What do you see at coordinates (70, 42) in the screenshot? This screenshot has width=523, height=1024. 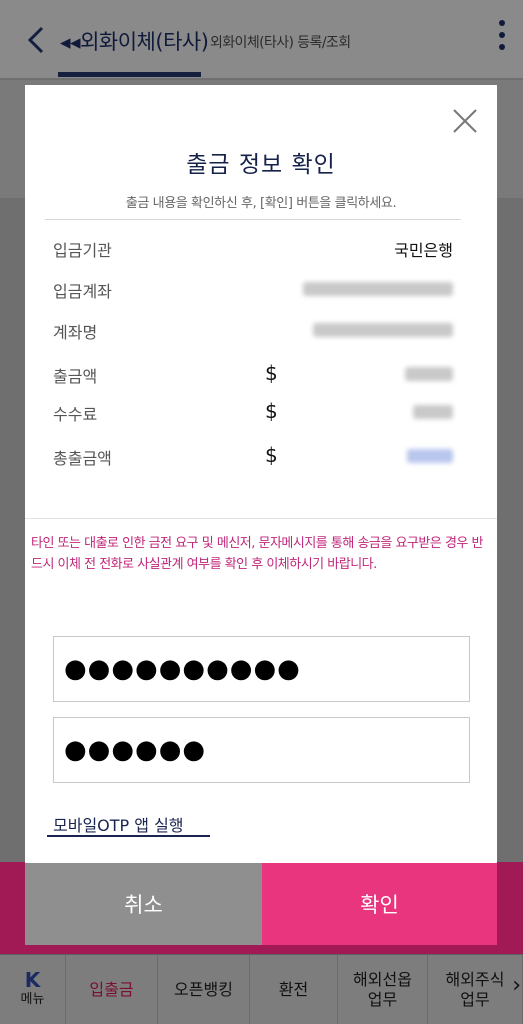 I see `double-chevron-icon: ◂◂` at bounding box center [70, 42].